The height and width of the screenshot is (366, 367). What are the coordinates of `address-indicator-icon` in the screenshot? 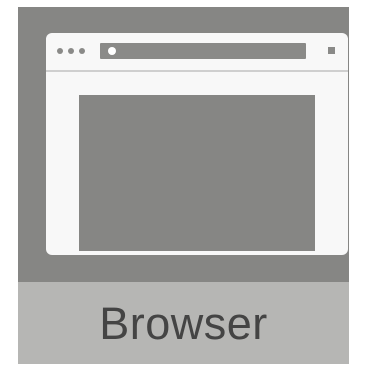 It's located at (112, 51).